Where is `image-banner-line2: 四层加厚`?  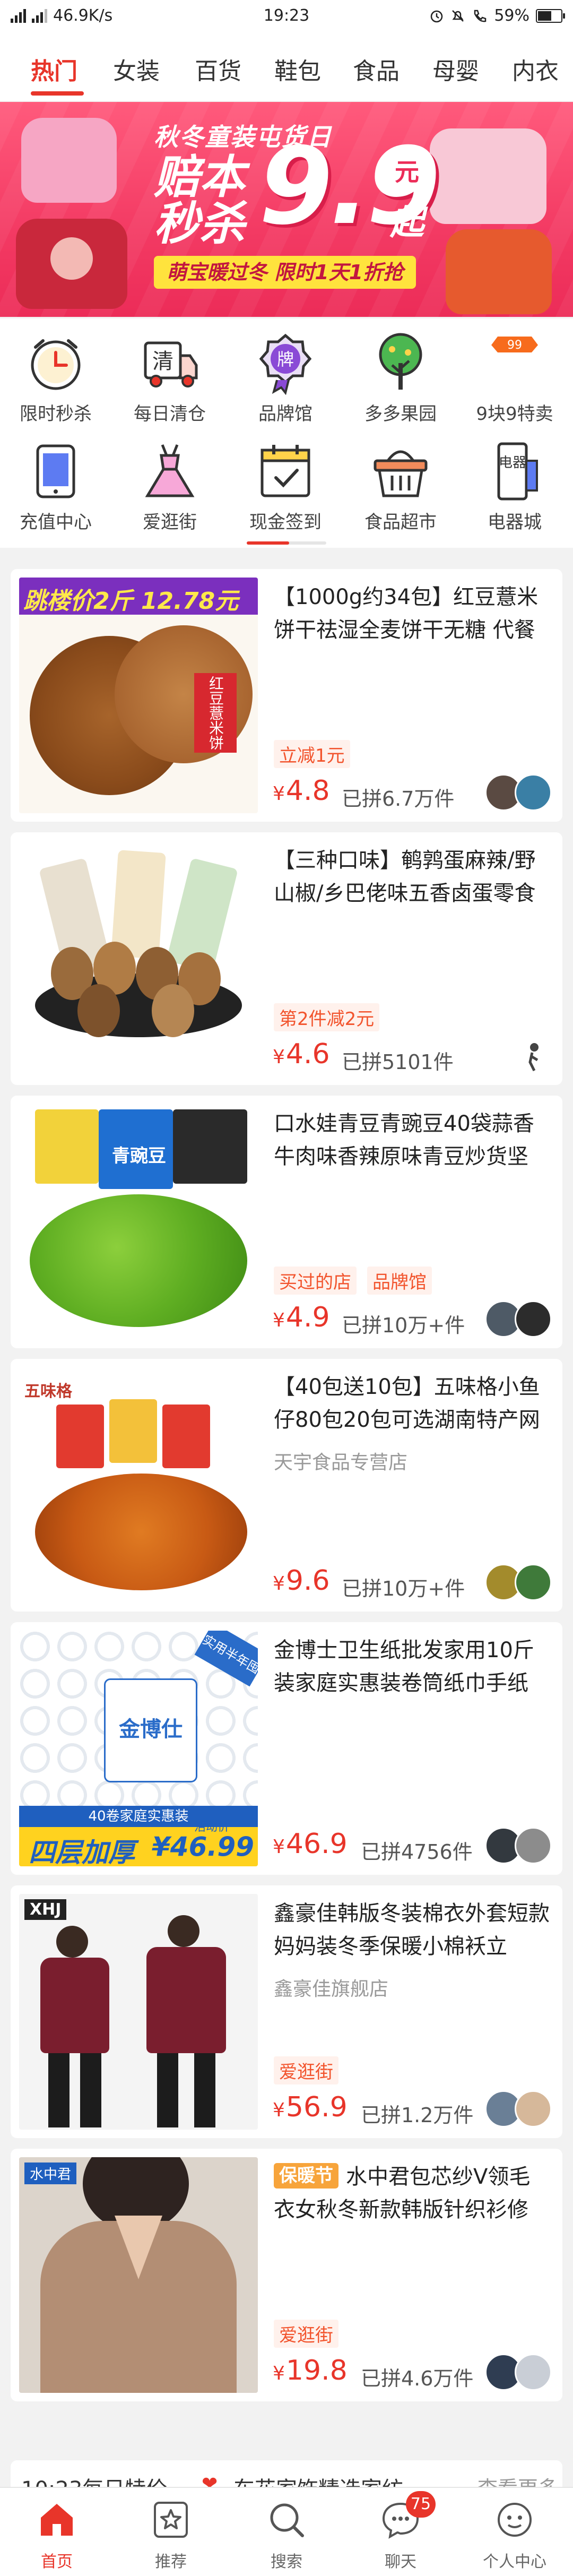
image-banner-line2: 四层加厚 is located at coordinates (82, 1852).